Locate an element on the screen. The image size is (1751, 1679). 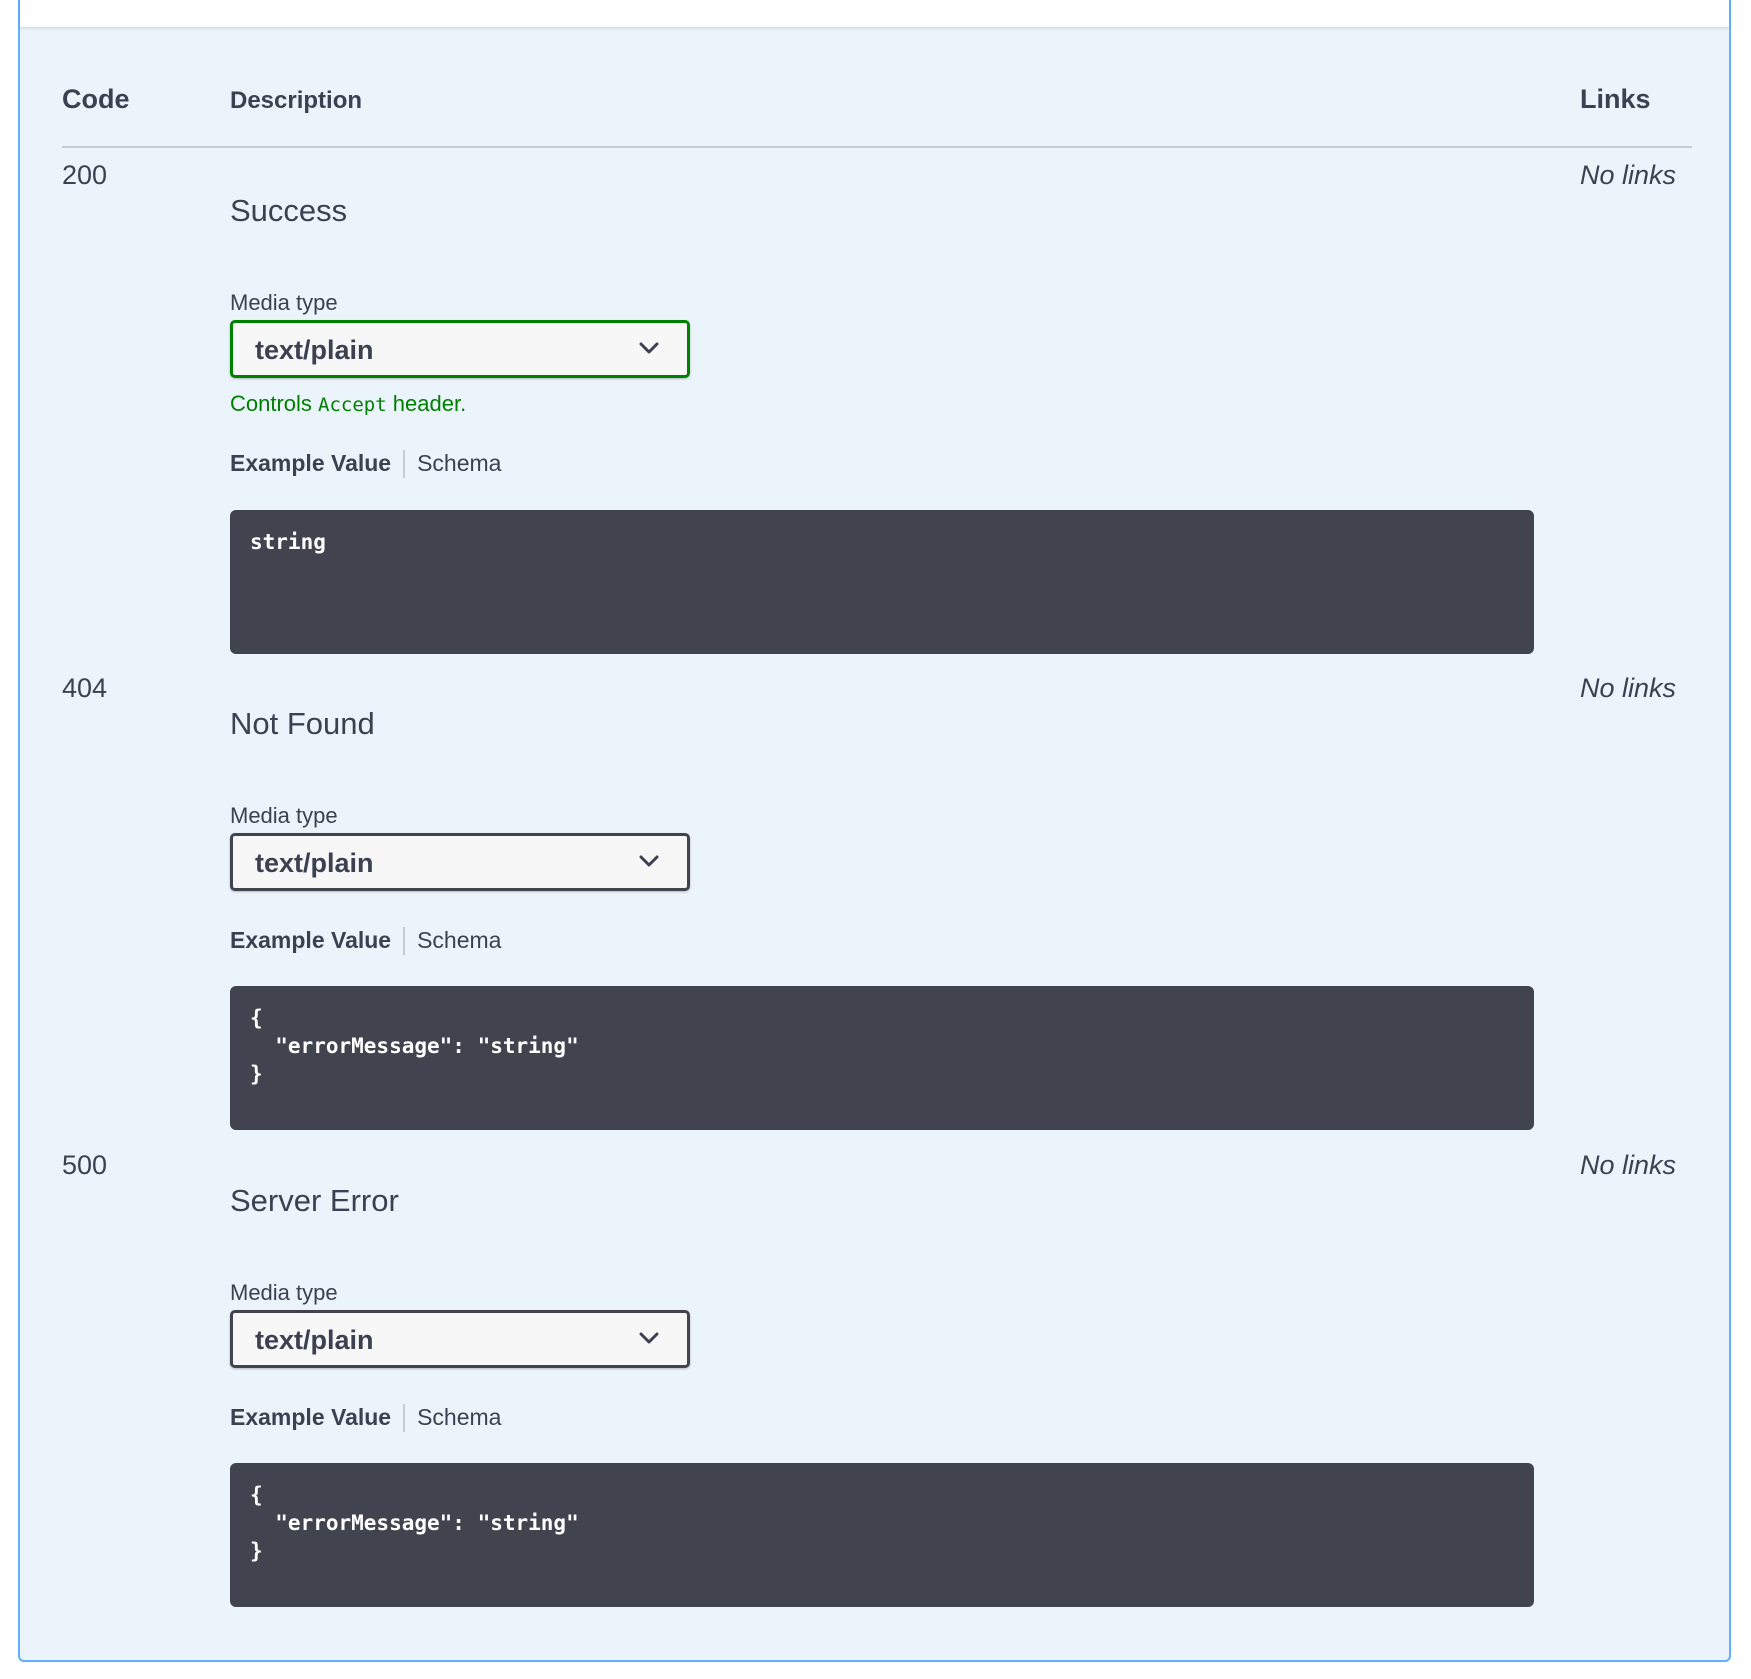
response-code: 500 is located at coordinates (85, 1165).